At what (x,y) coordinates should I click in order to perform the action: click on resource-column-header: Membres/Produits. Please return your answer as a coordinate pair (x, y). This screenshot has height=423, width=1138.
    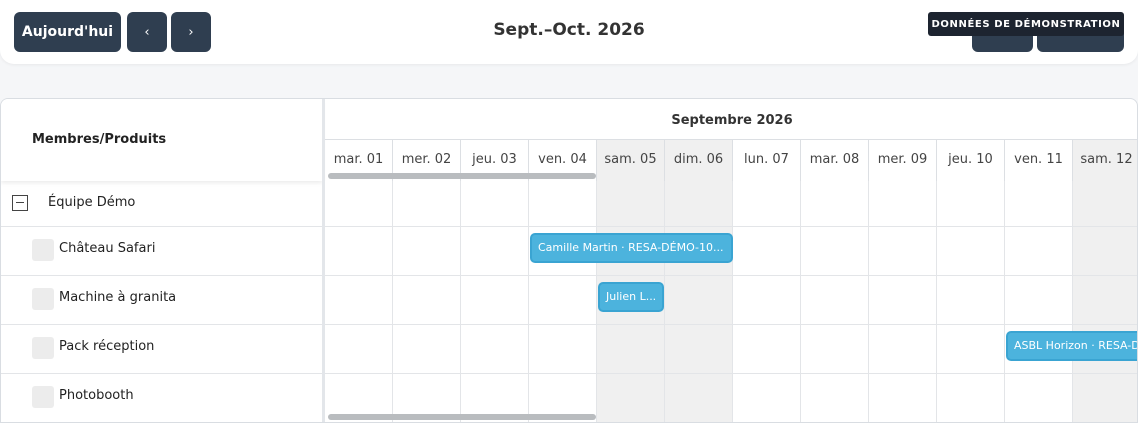
    Looking at the image, I should click on (161, 140).